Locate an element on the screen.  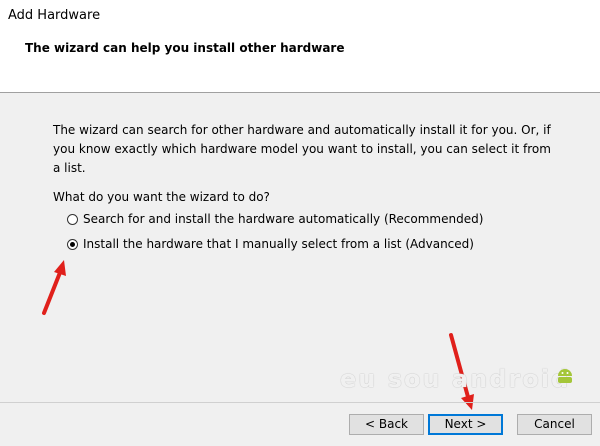
watermark-text: eu sou android is located at coordinates (455, 379).